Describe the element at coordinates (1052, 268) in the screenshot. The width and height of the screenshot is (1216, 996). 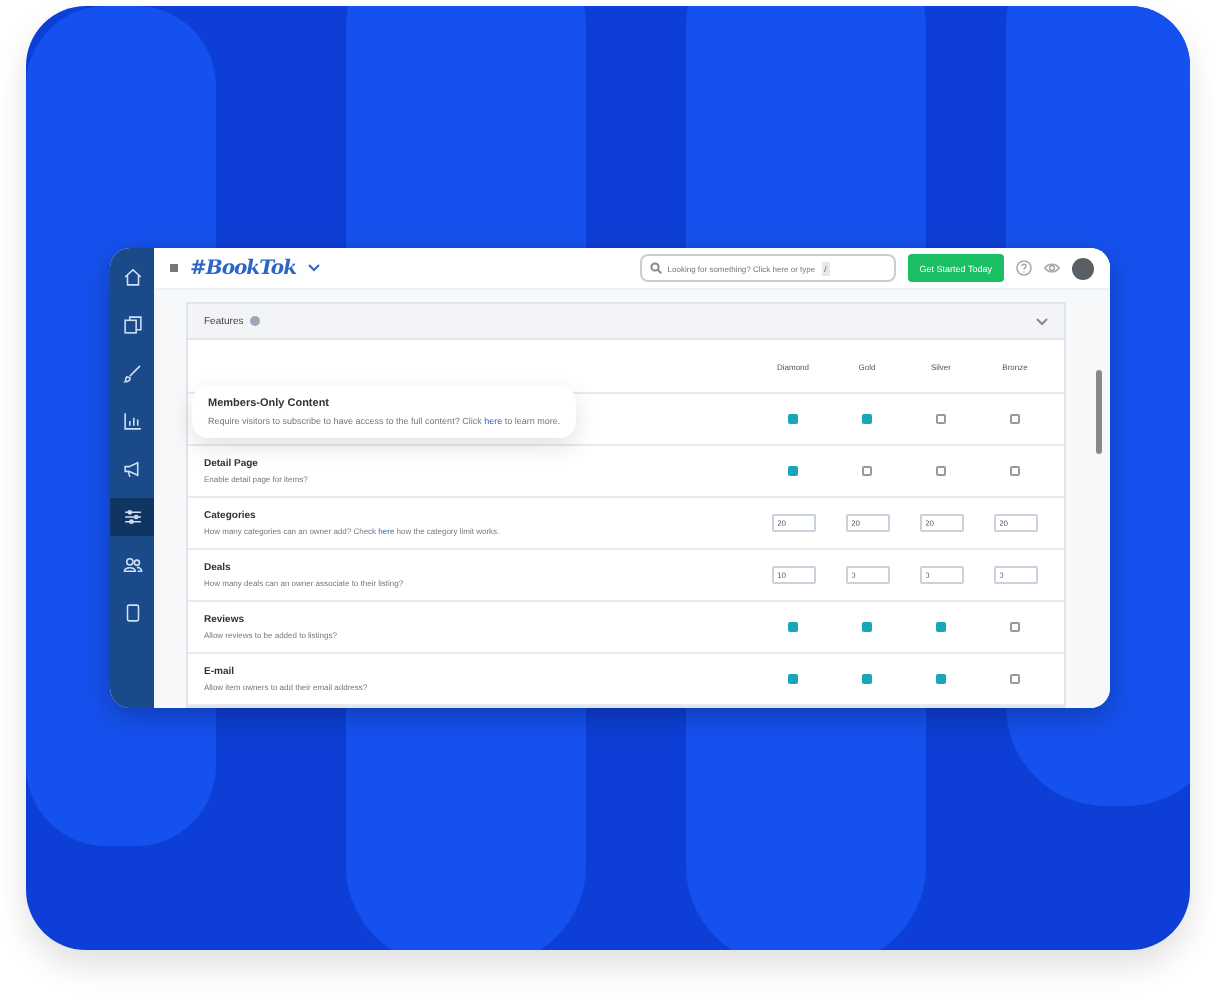
I see `eye-icon` at that location.